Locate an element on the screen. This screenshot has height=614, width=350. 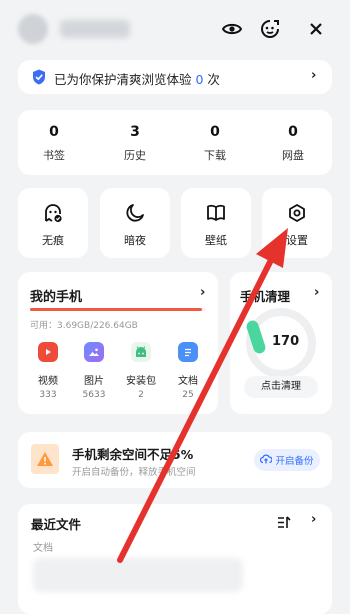
close-icon is located at coordinates (316, 29).